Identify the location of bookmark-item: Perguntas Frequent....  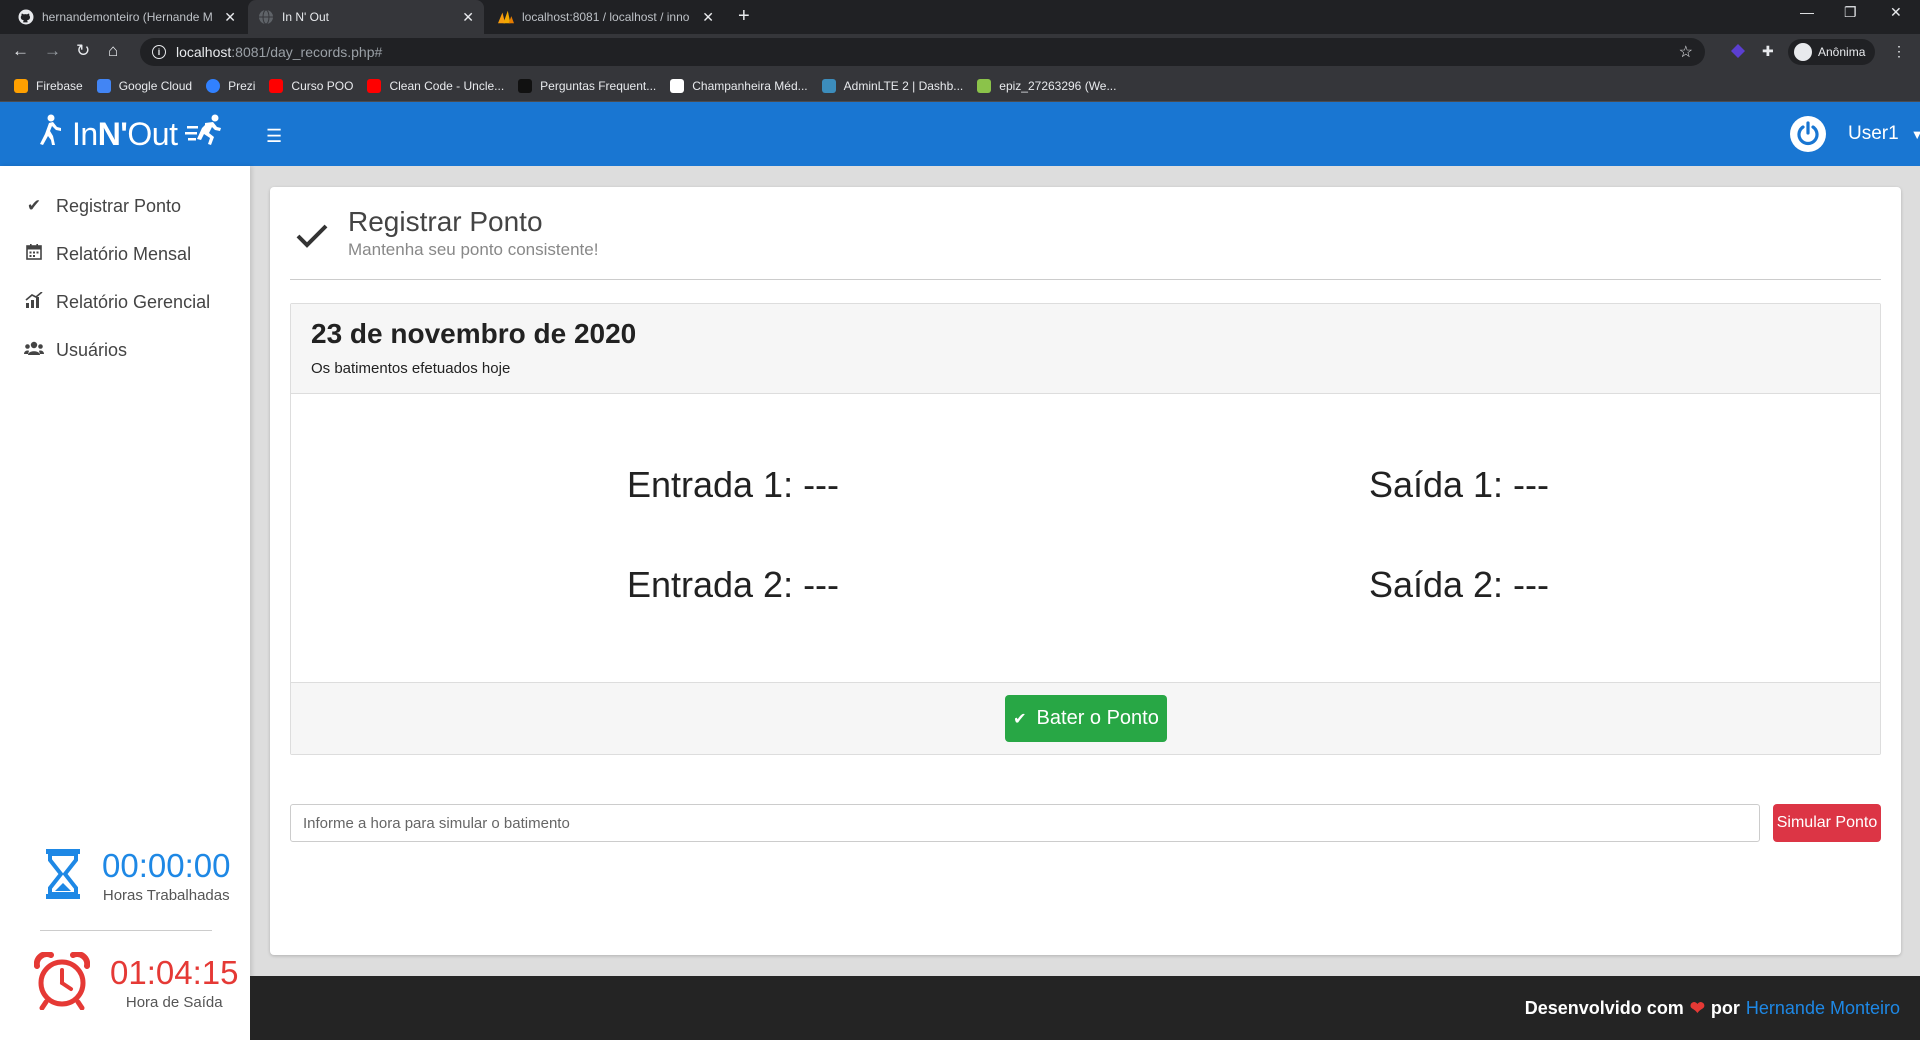
(587, 85).